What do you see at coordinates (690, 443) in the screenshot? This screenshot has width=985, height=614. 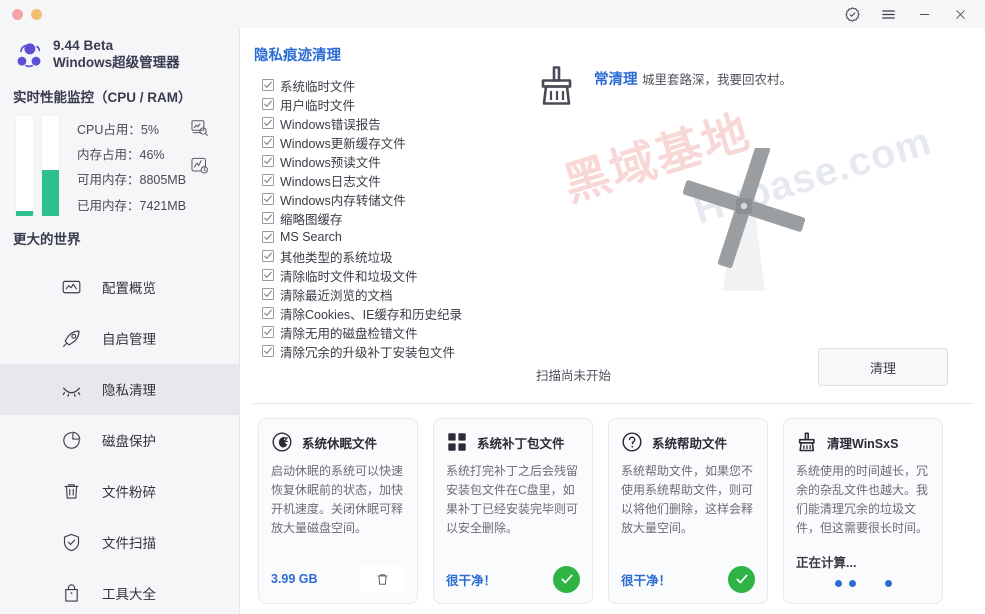 I see `card-title: 系统帮助文件` at bounding box center [690, 443].